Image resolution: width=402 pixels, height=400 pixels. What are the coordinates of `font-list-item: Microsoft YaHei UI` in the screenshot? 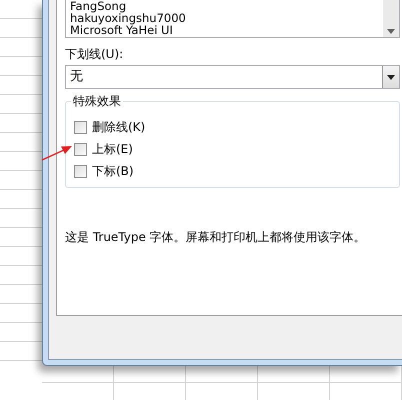 It's located at (226, 30).